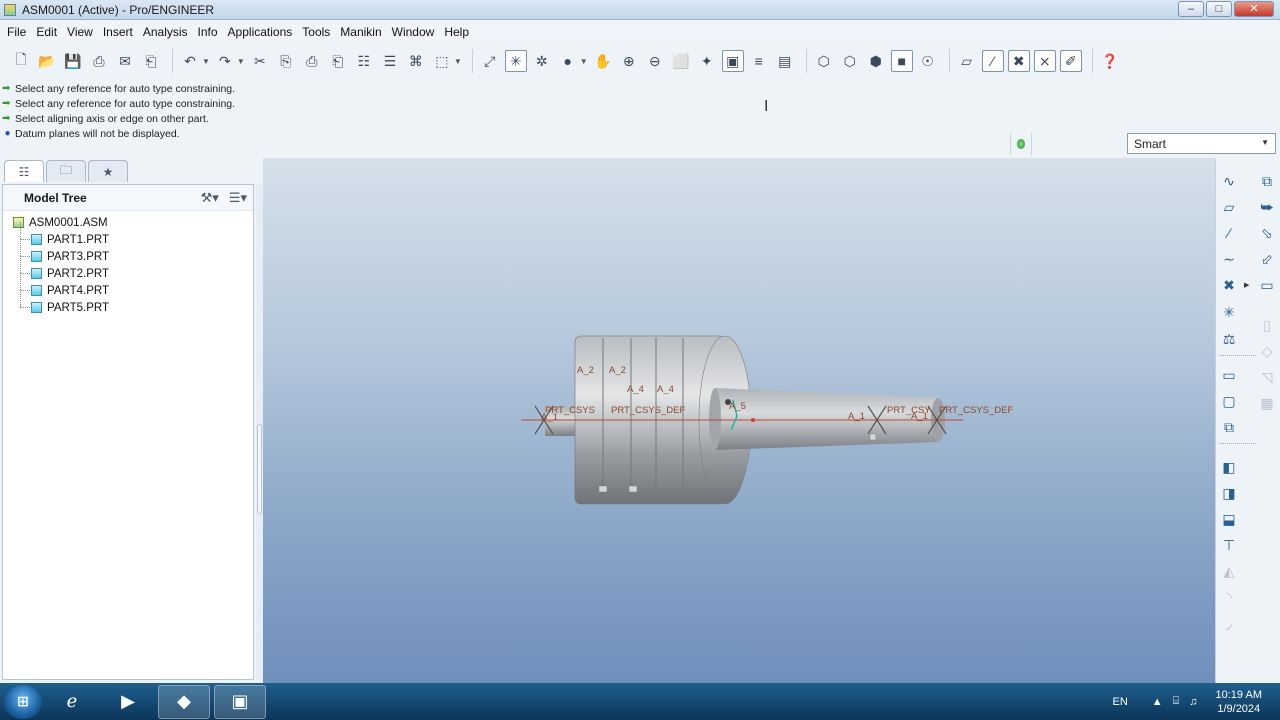 Image resolution: width=1280 pixels, height=720 pixels. What do you see at coordinates (1265, 142) in the screenshot?
I see `chevron-down-icon: ▼` at bounding box center [1265, 142].